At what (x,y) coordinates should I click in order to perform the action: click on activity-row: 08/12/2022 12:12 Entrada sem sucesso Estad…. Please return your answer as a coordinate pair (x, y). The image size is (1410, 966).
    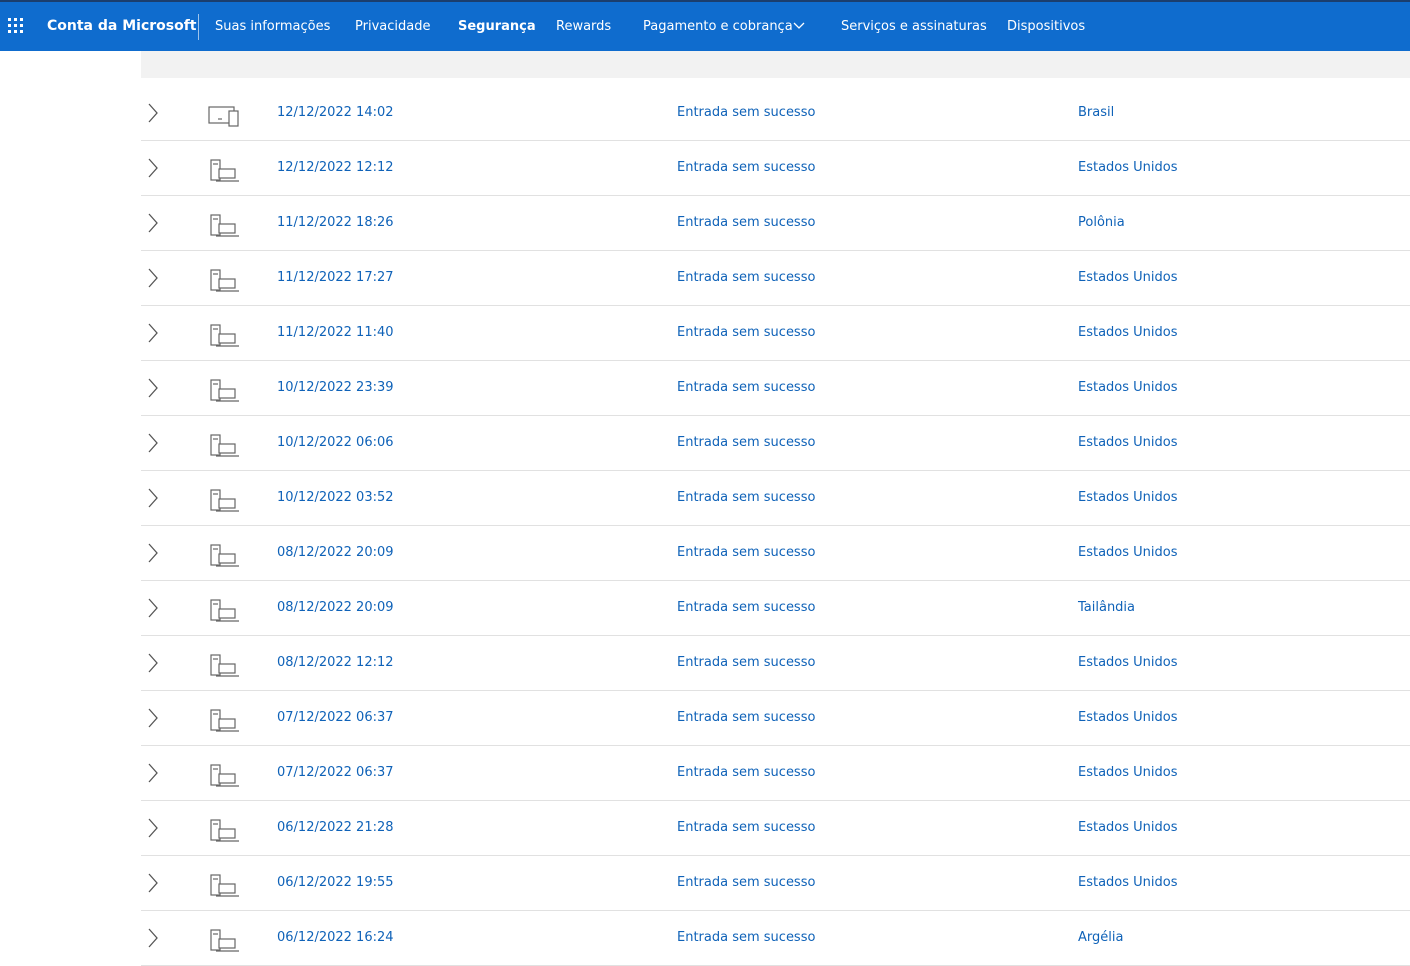
    Looking at the image, I should click on (775, 663).